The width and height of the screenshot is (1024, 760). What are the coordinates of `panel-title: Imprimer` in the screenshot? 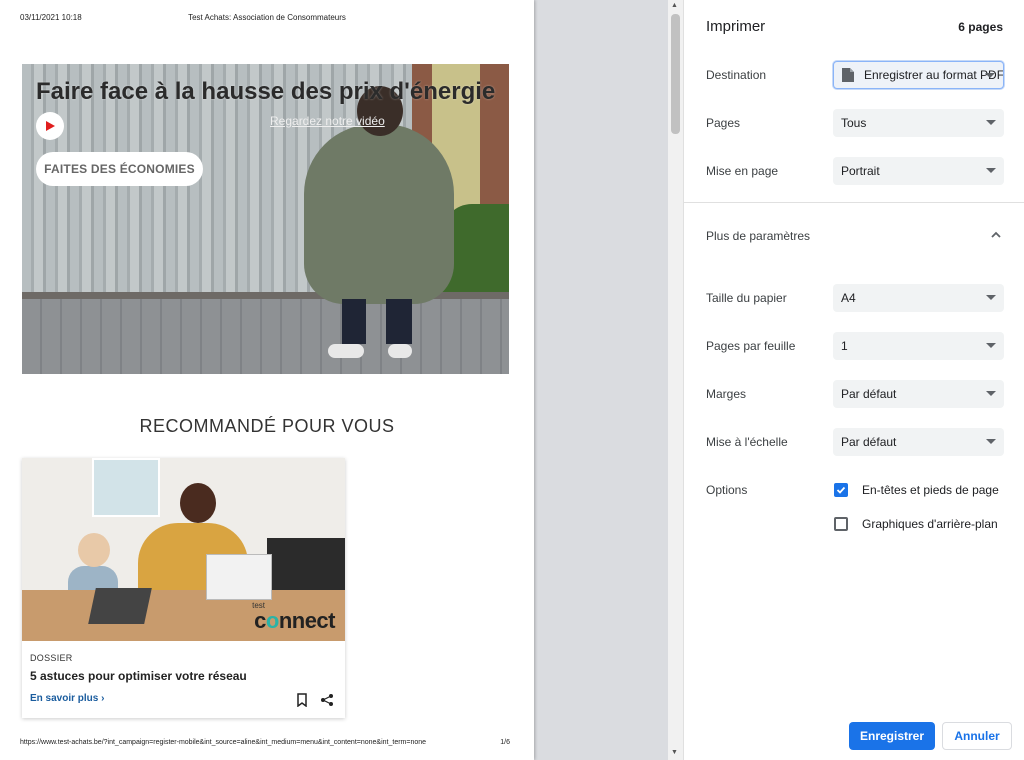 It's located at (736, 26).